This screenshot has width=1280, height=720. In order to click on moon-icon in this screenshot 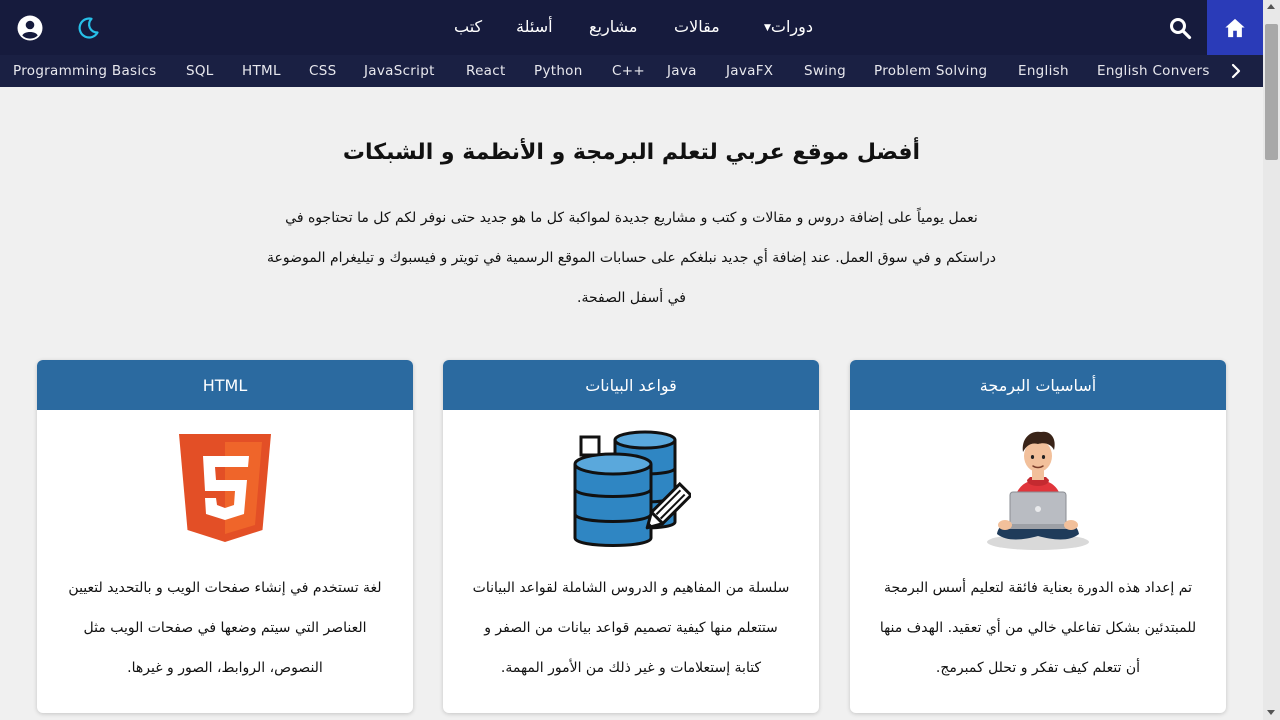, I will do `click(88, 28)`.